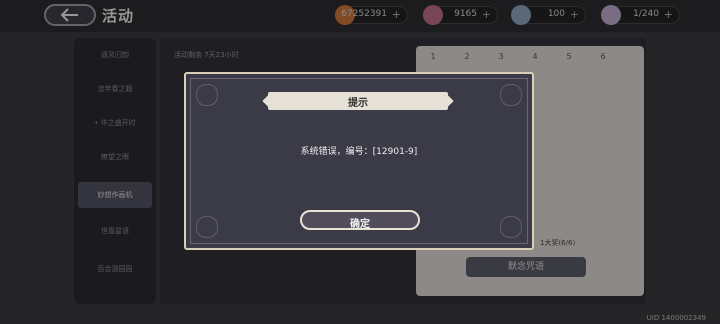 The height and width of the screenshot is (324, 720). I want to click on dialog-title: 提示, so click(358, 103).